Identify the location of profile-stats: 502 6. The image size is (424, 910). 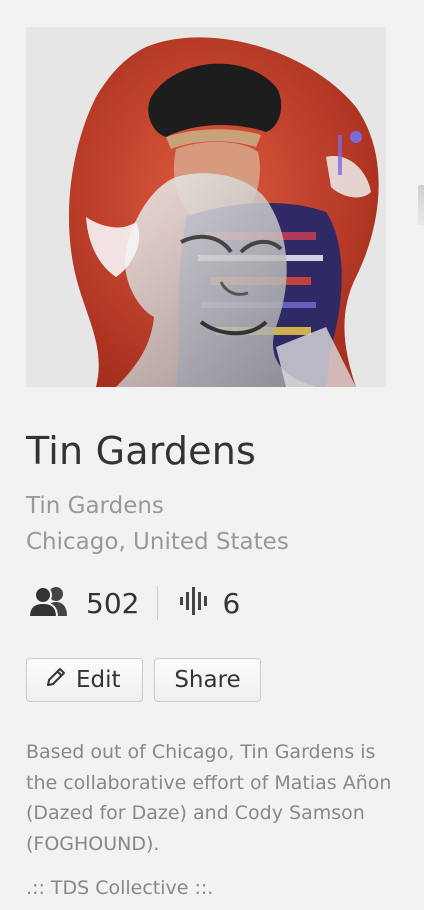
(133, 603).